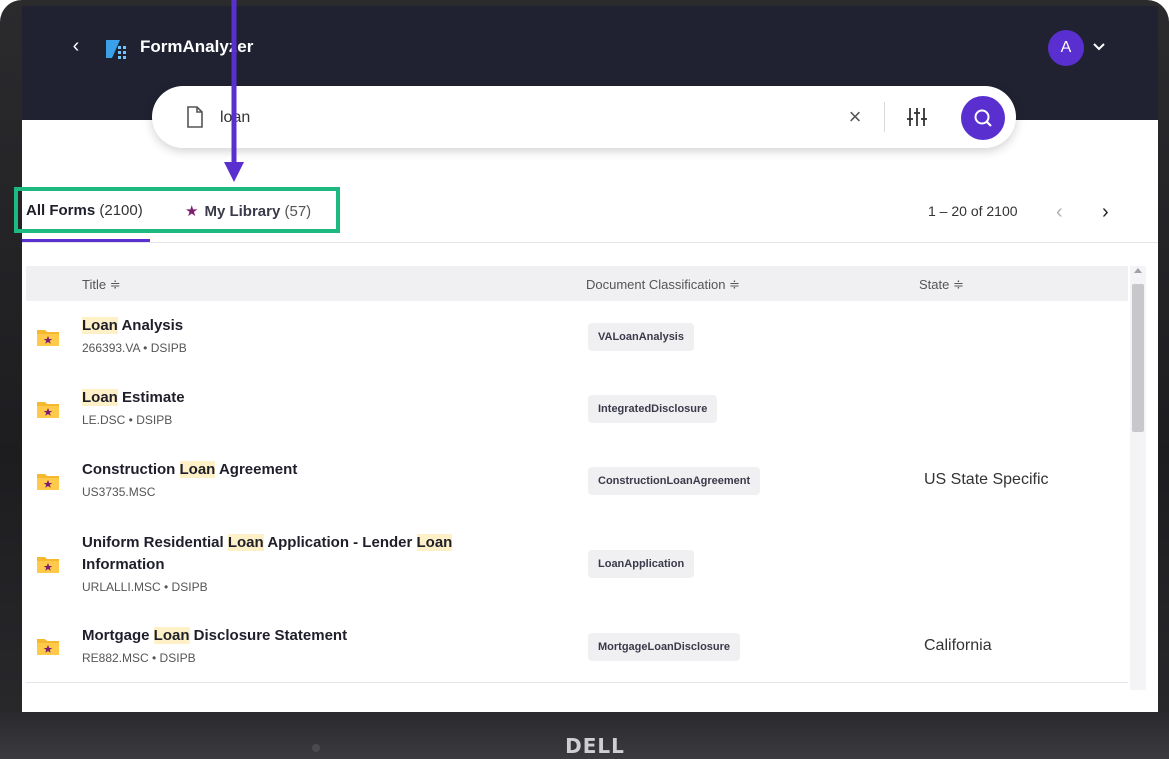 This screenshot has width=1169, height=759. I want to click on tab-all-forms-count: (2100), so click(121, 210).